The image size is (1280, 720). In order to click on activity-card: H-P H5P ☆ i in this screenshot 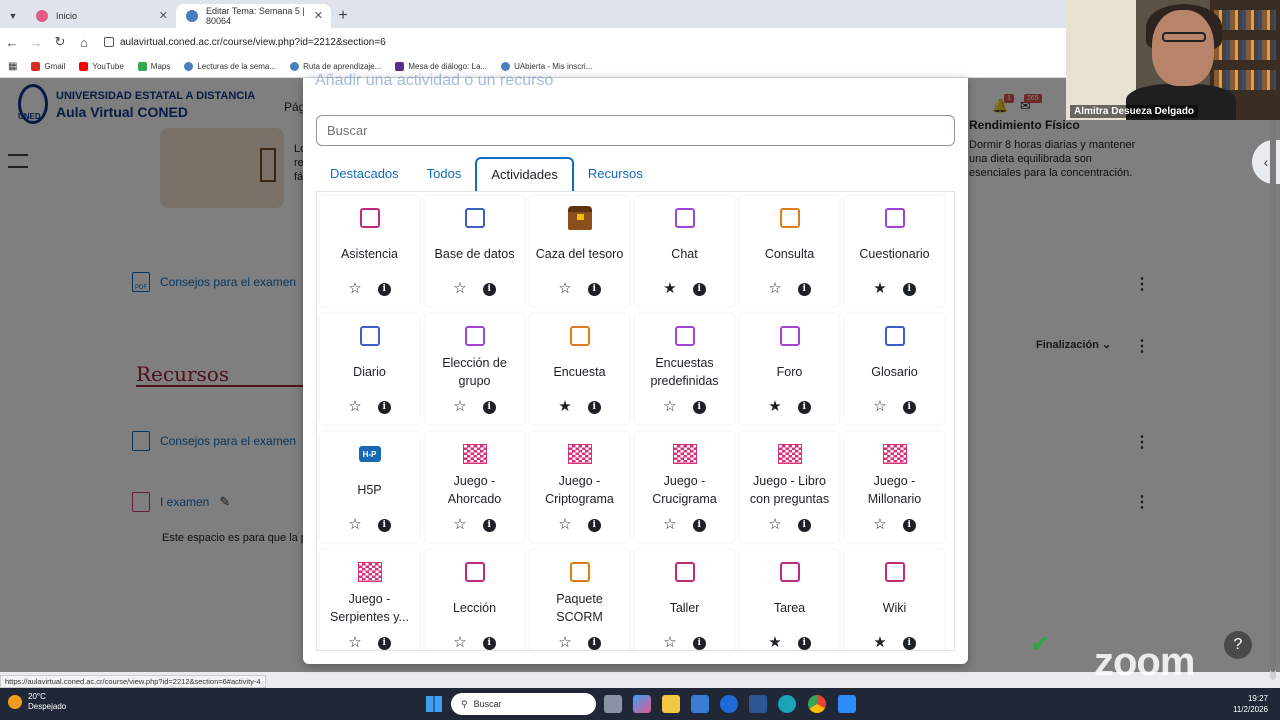, I will do `click(369, 487)`.